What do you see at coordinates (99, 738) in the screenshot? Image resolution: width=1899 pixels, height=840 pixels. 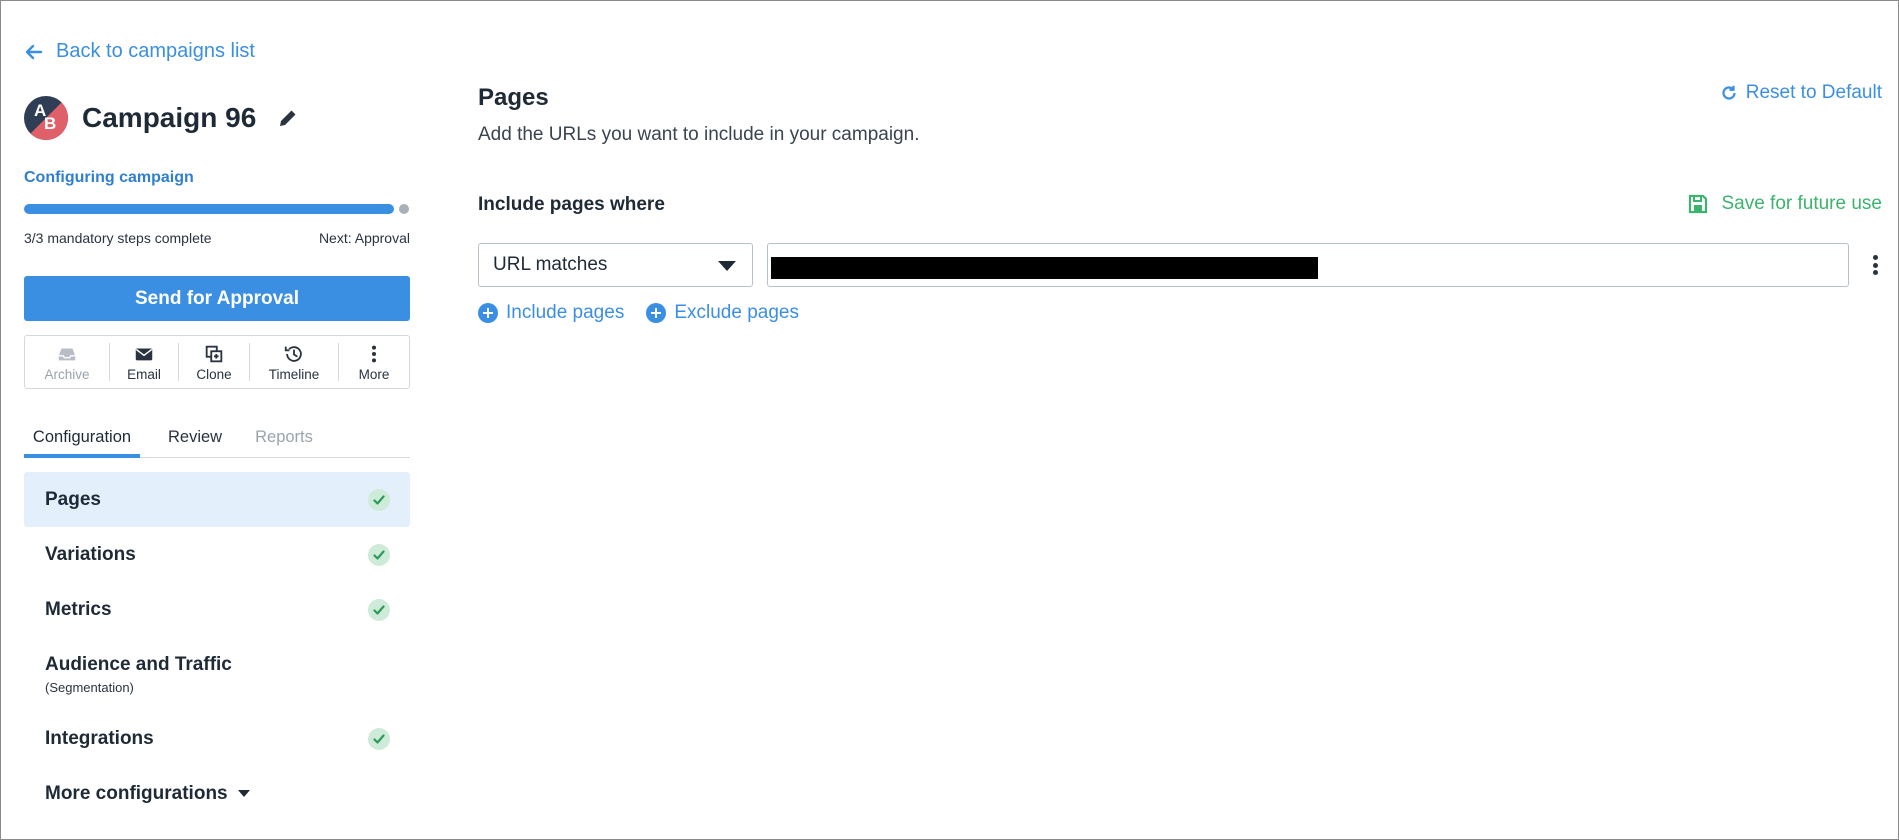 I see `nav-item-label: Integrations` at bounding box center [99, 738].